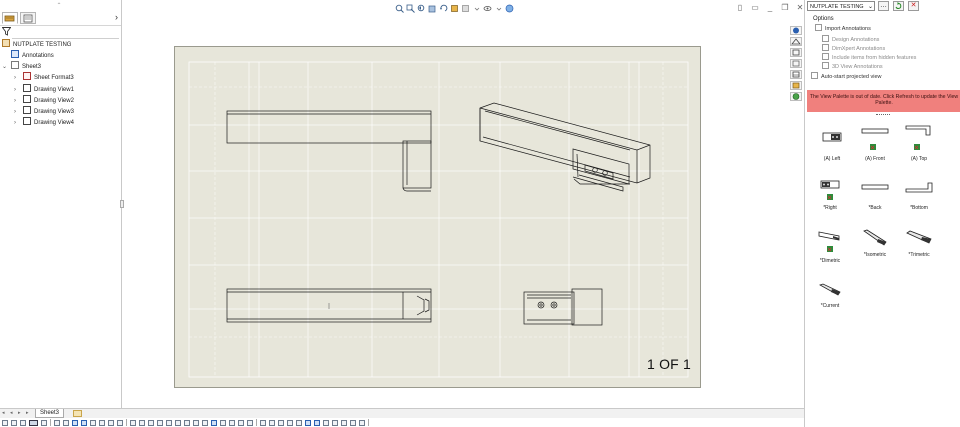  Describe the element at coordinates (755, 7) in the screenshot. I see `split-window-icon: ▭` at that location.